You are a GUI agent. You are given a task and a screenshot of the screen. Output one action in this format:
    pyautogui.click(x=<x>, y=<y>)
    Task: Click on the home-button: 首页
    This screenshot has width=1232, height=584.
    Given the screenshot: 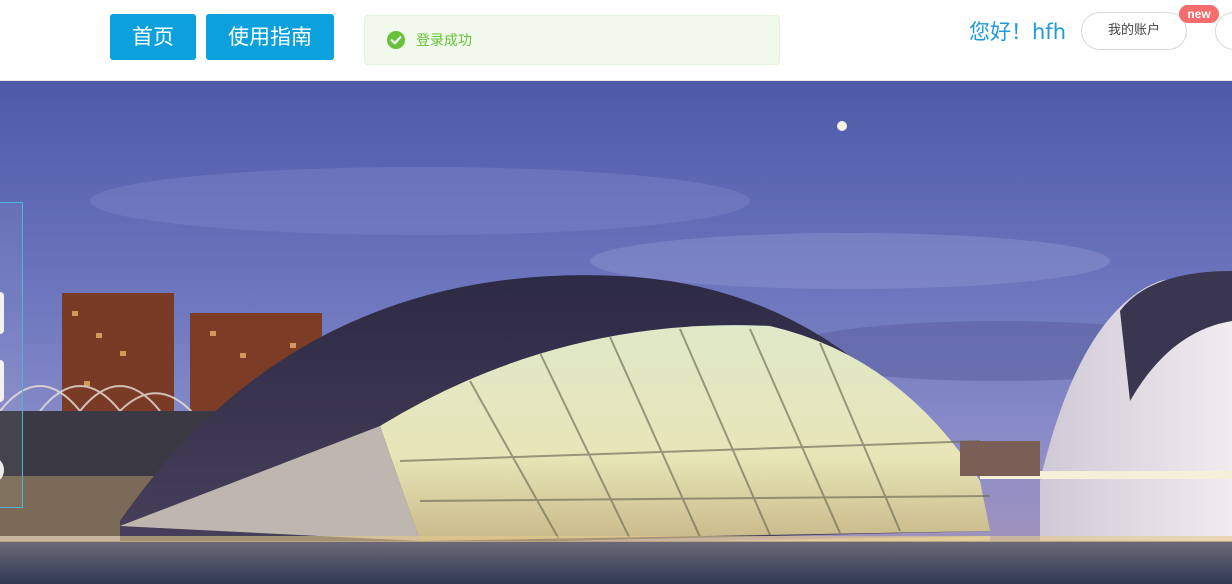 What is the action you would take?
    pyautogui.click(x=153, y=37)
    